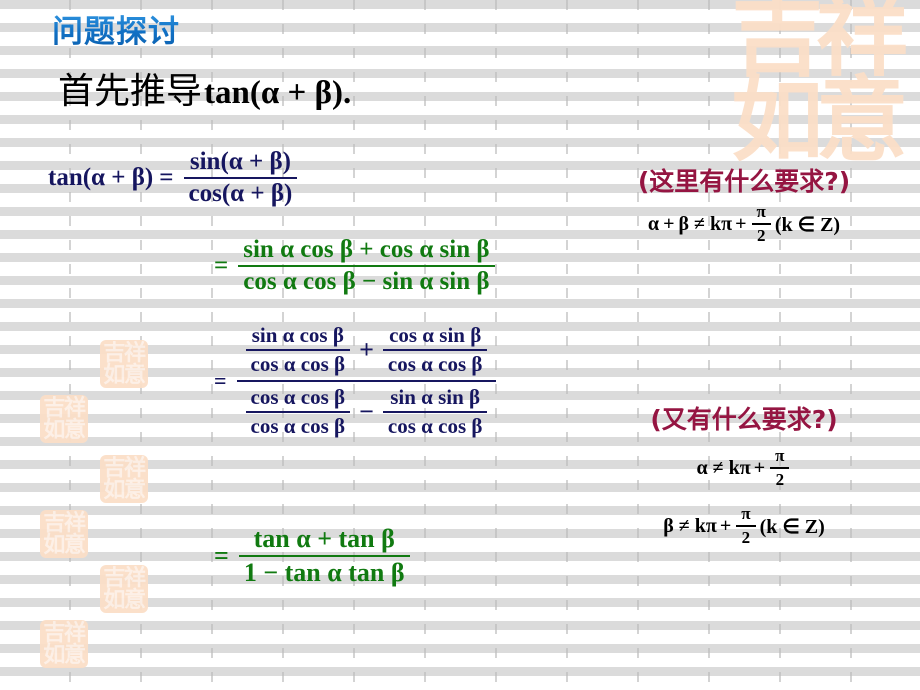  I want to click on lead-statement-math: tan(α + β)., so click(278, 93).